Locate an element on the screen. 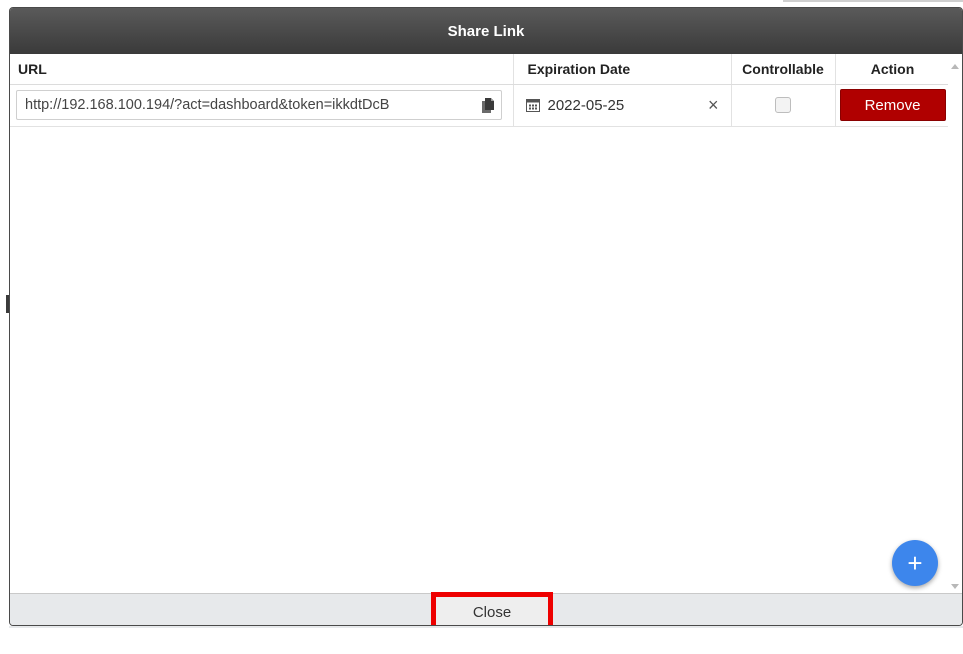 This screenshot has width=963, height=654. scroll-up-arrow is located at coordinates (955, 66).